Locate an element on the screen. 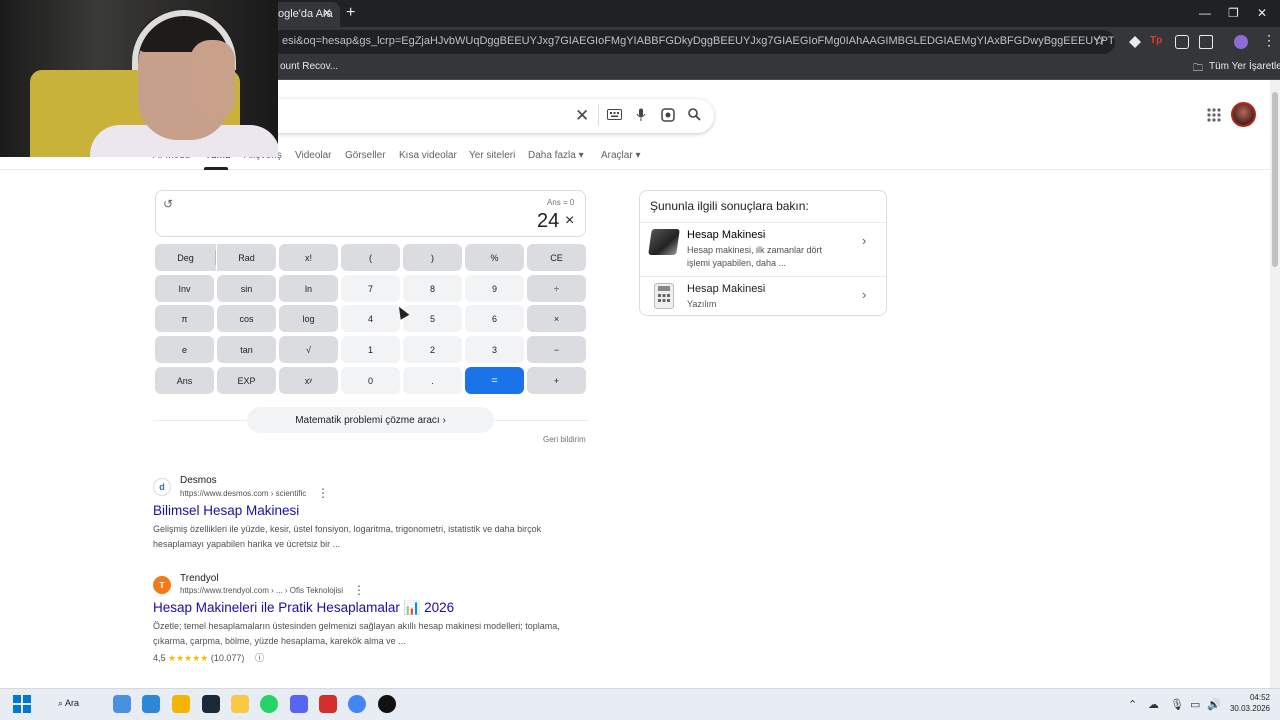  app-icon is located at coordinates (387, 704).